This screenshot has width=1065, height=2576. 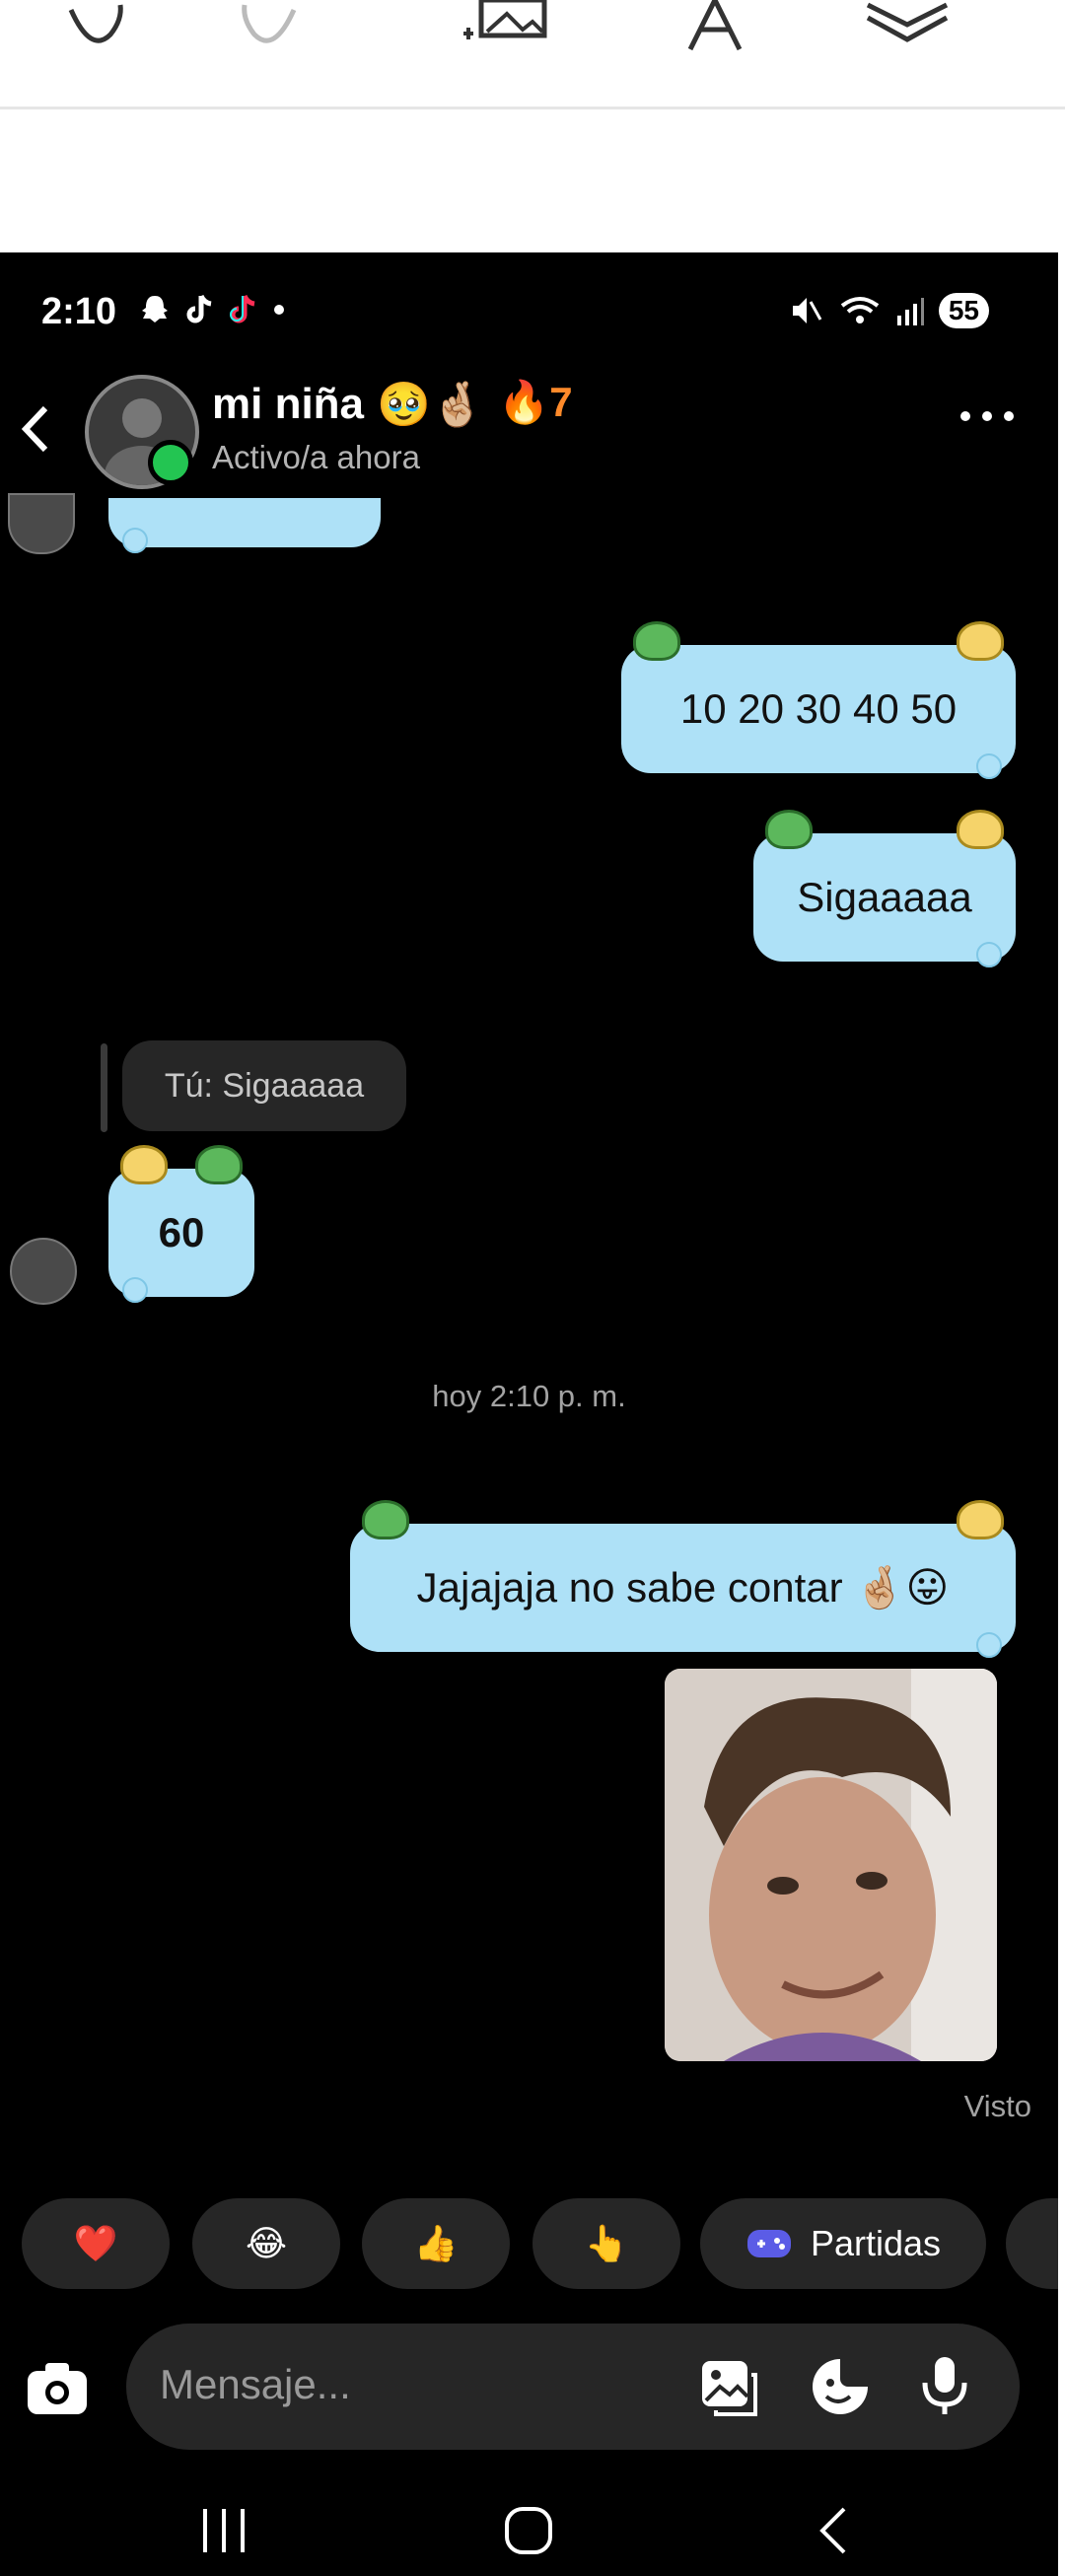 What do you see at coordinates (532, 180) in the screenshot?
I see `canvas-margin` at bounding box center [532, 180].